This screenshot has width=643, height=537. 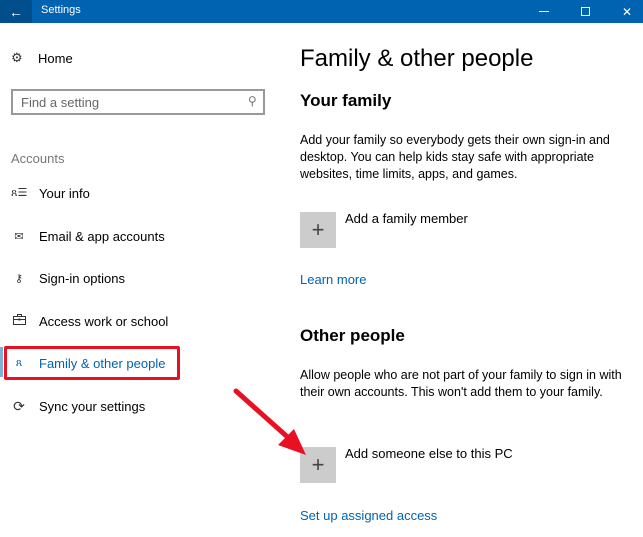 I want to click on add-someone-else-label: Add someone else to this PC, so click(x=429, y=453).